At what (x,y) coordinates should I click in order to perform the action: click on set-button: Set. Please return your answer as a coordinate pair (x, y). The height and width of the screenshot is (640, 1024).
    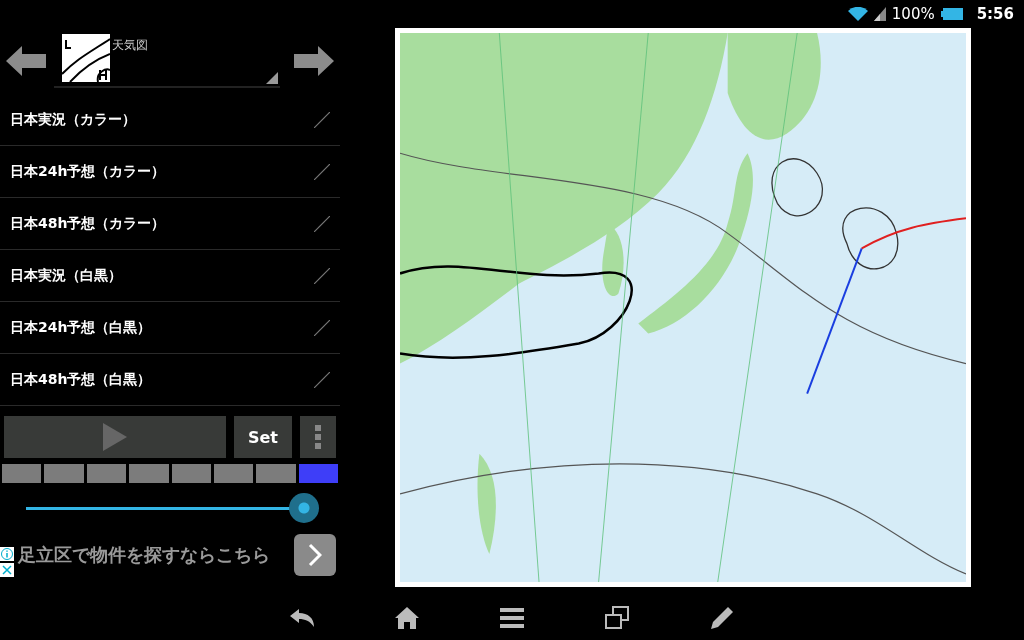
    Looking at the image, I should click on (263, 437).